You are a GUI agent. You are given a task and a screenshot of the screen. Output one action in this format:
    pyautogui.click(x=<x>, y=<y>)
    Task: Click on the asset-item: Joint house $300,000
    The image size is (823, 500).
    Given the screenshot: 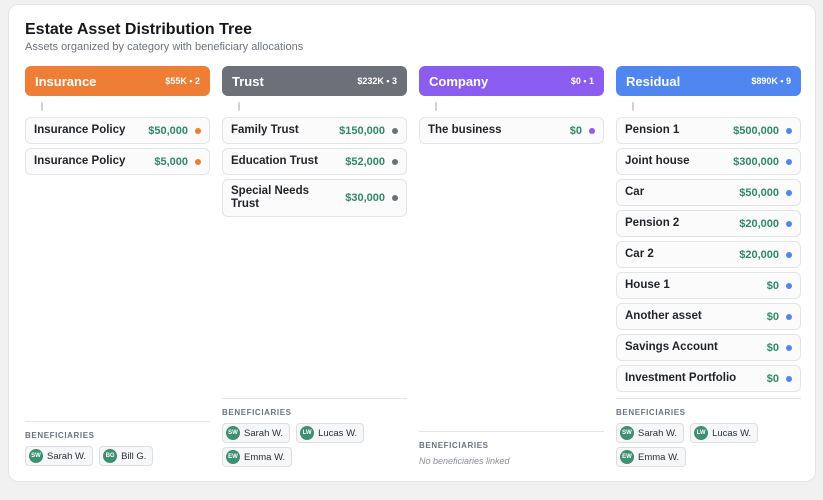 What is the action you would take?
    pyautogui.click(x=708, y=161)
    